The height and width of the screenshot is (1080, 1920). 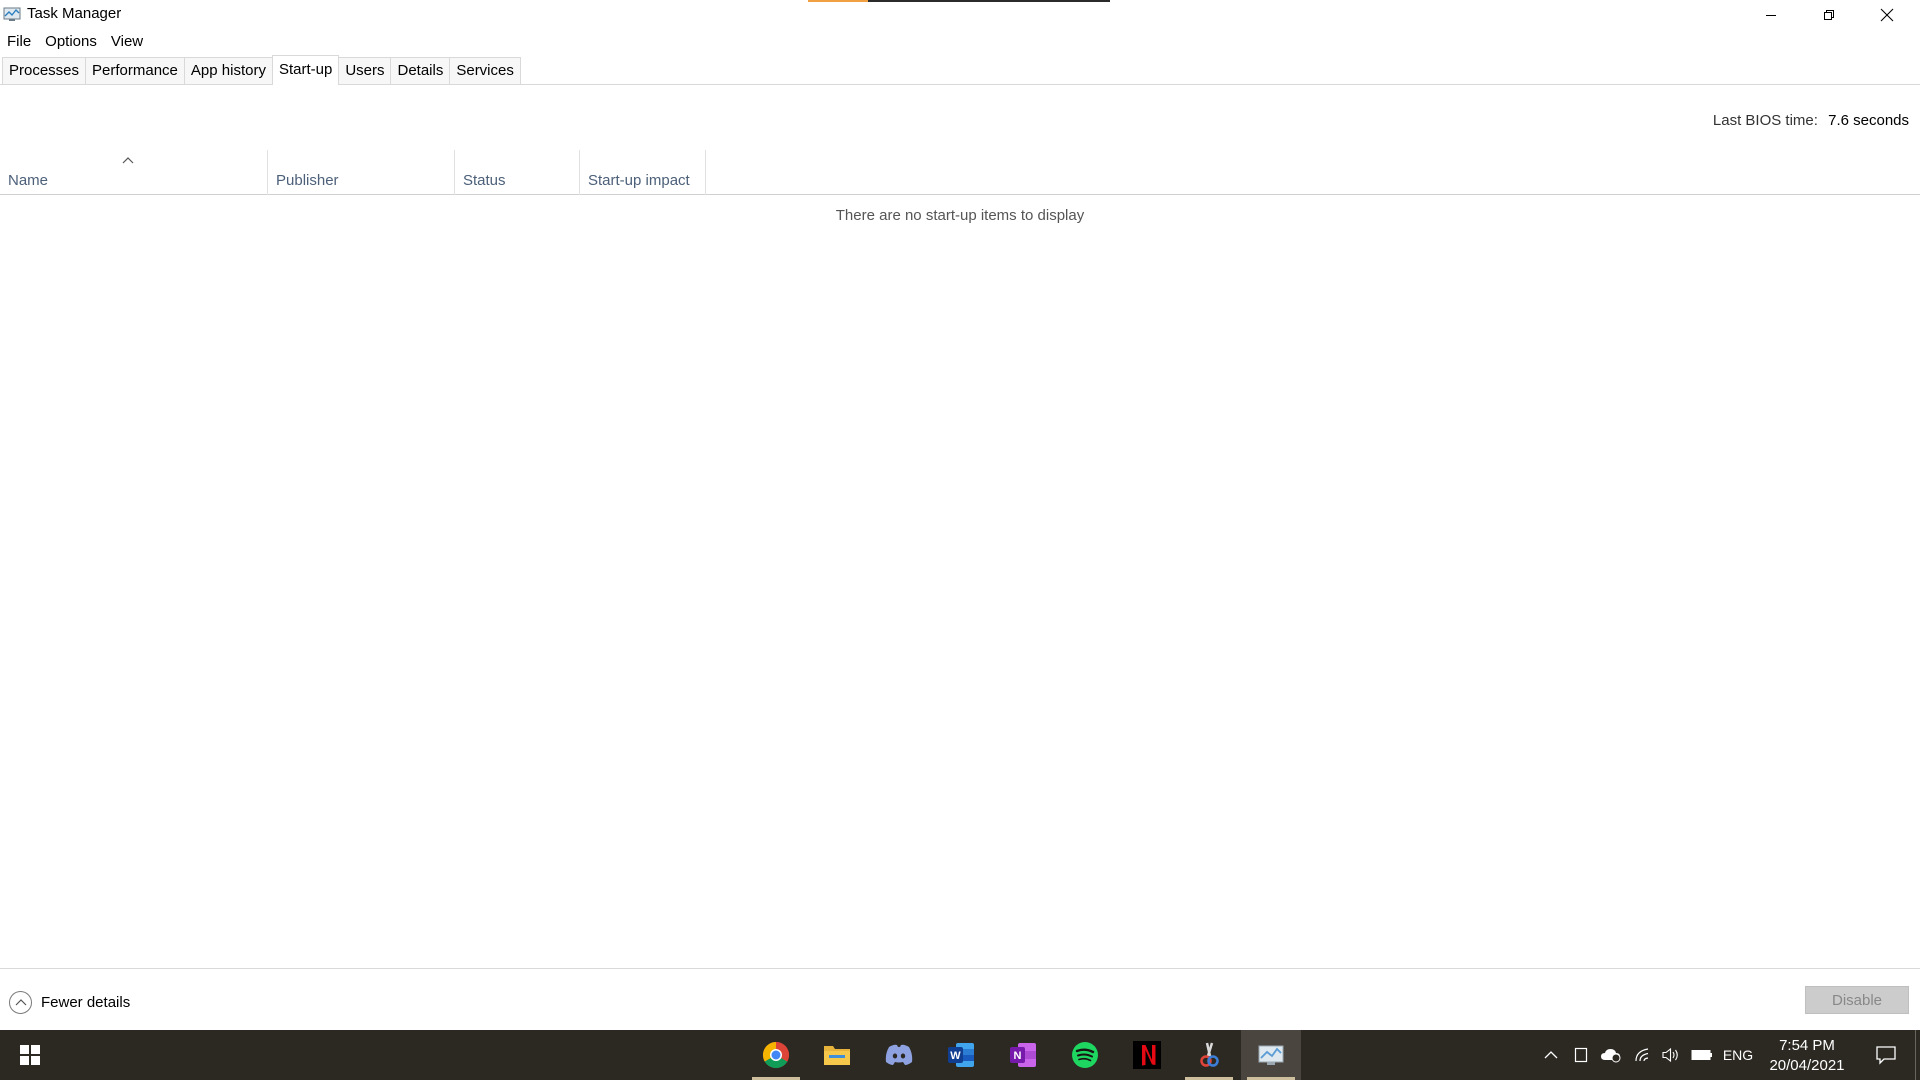 I want to click on column-header-status-label: Status, so click(x=484, y=180).